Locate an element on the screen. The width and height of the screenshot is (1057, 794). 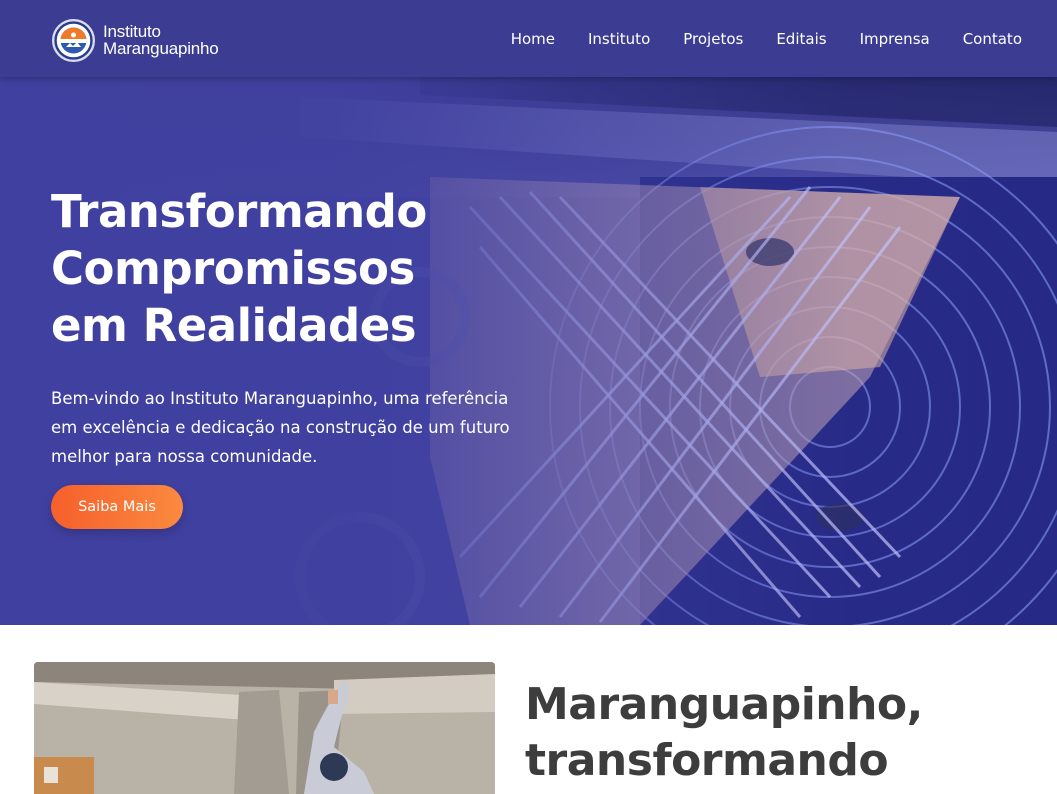
about-title: Maranguapinho, transformando is located at coordinates (785, 733).